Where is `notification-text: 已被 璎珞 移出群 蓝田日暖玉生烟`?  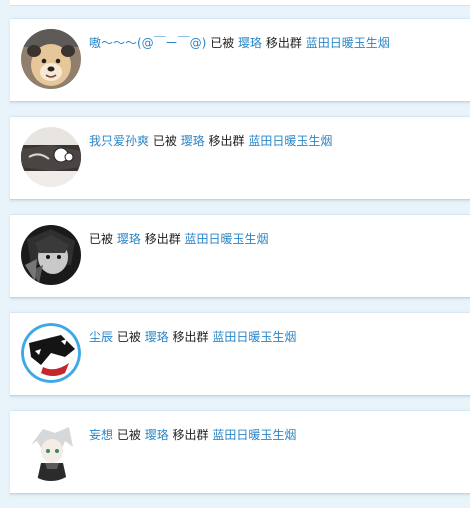
notification-text: 已被 璎珞 移出群 蓝田日暖玉生烟 is located at coordinates (179, 239).